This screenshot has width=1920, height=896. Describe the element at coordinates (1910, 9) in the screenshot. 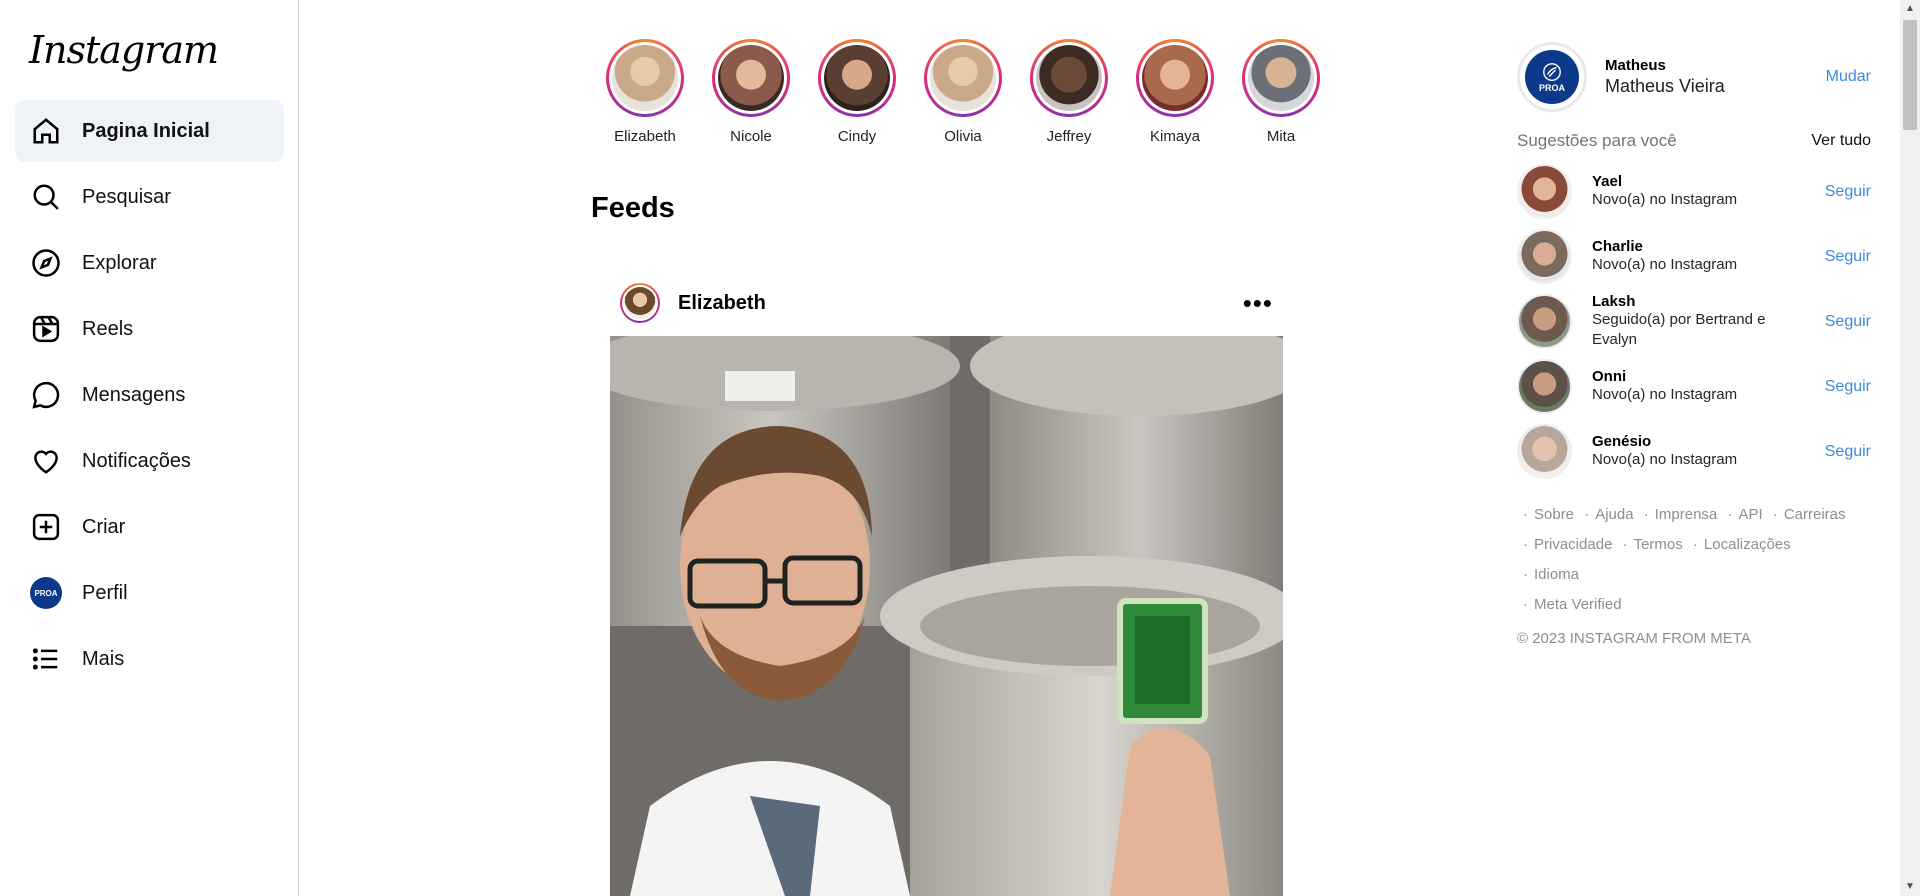

I see `scroll-up-icon: ▲` at that location.